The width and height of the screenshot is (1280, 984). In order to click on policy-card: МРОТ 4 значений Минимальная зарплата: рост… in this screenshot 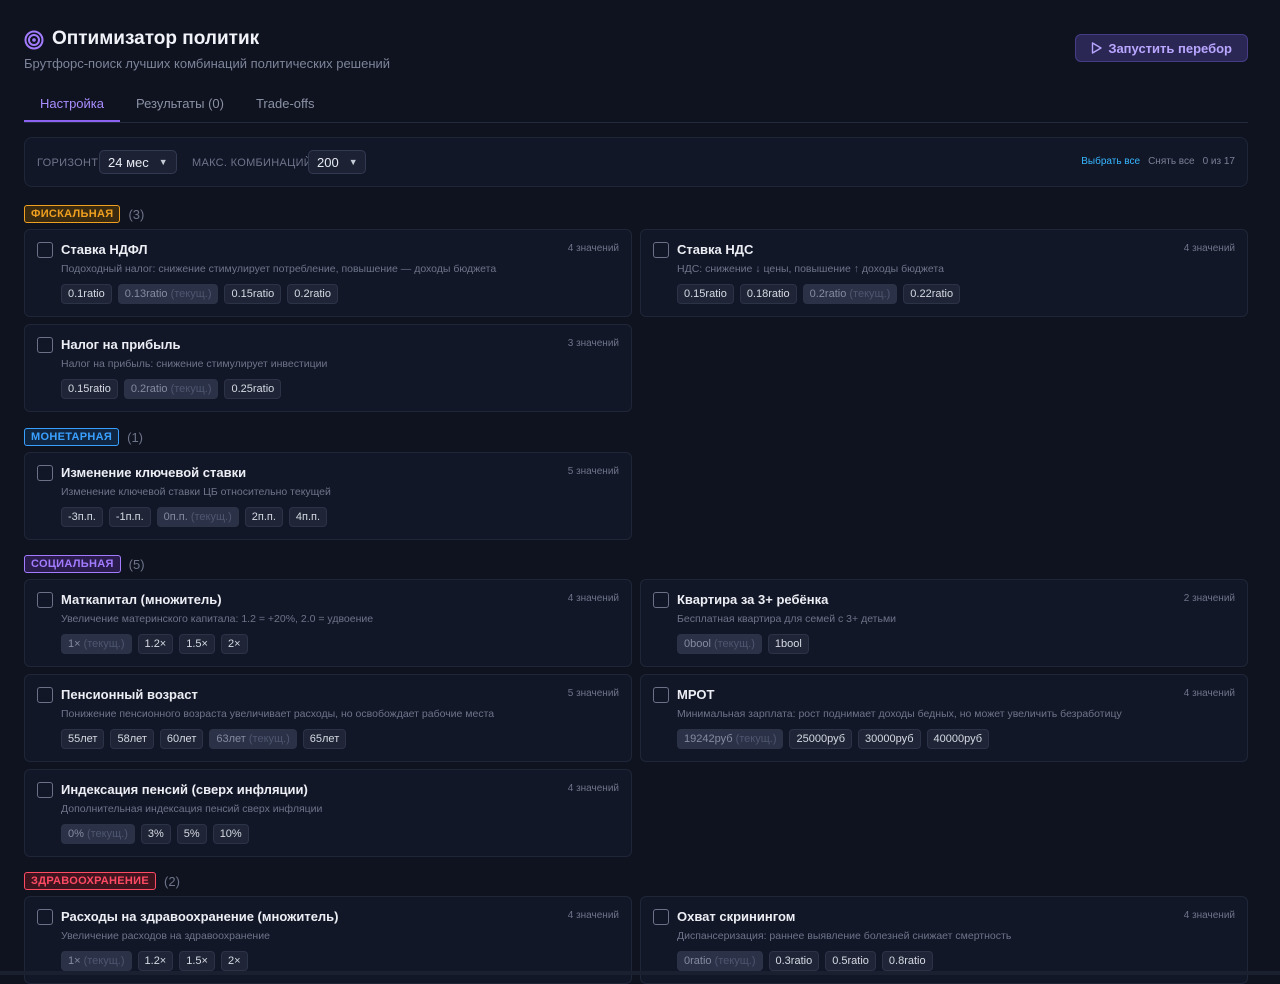, I will do `click(944, 718)`.